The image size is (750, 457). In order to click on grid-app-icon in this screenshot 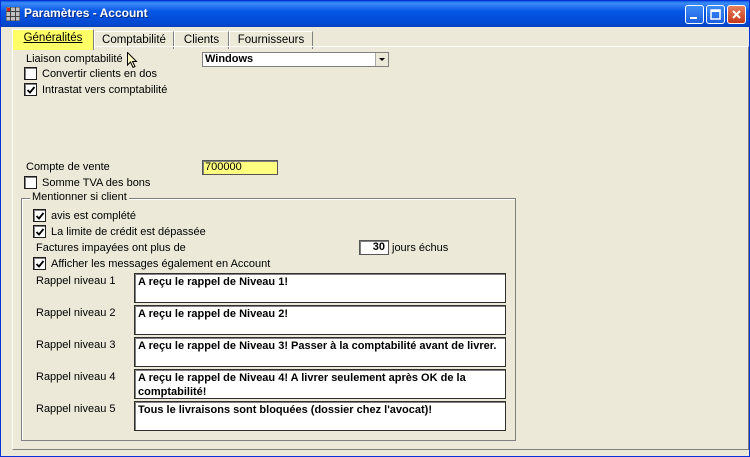, I will do `click(13, 14)`.